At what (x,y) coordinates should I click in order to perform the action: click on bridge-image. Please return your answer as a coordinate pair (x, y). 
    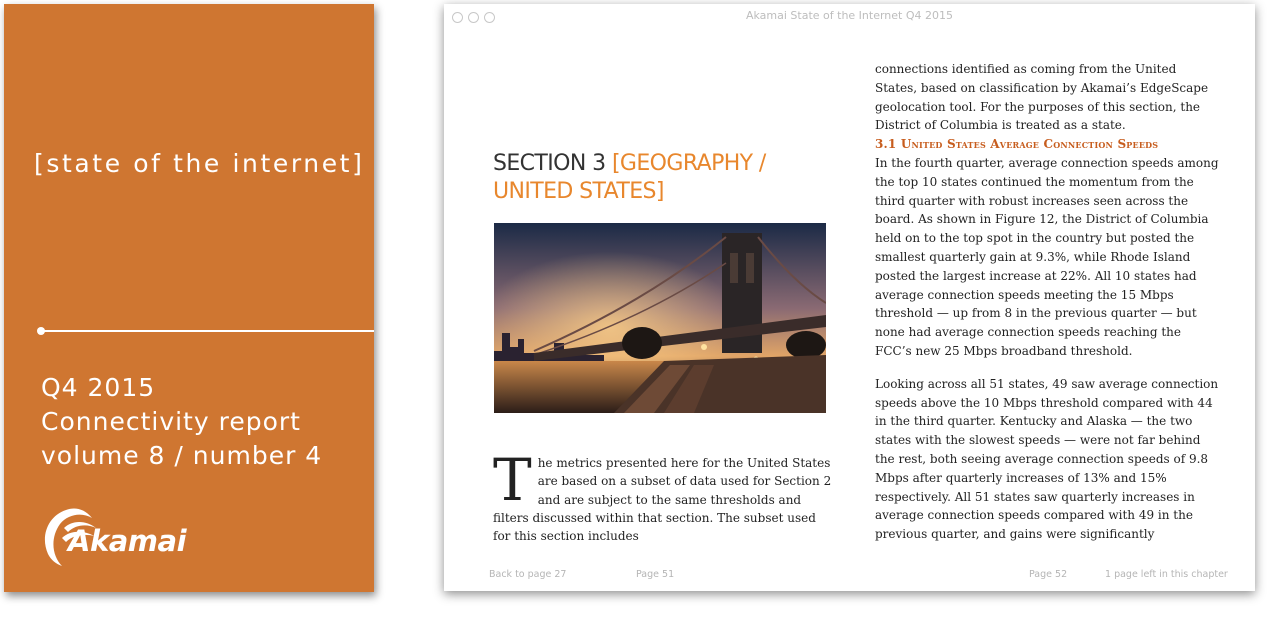
    Looking at the image, I should click on (660, 318).